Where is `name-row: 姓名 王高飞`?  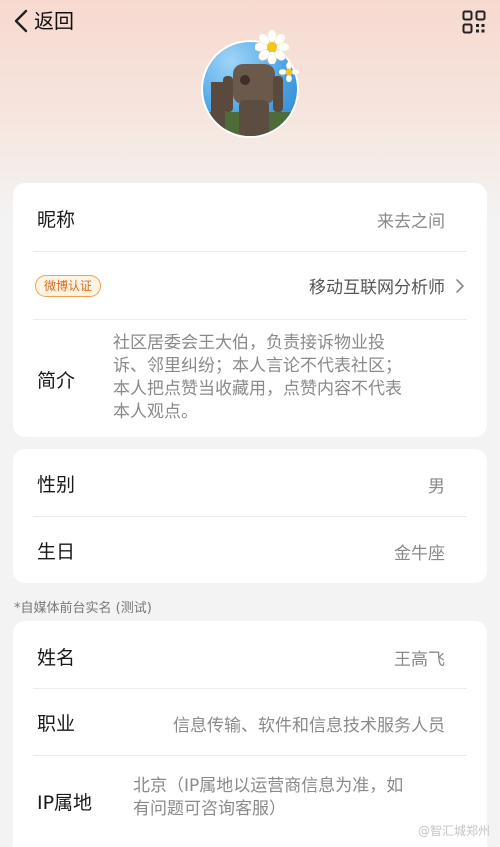
name-row: 姓名 王高飞 is located at coordinates (250, 654).